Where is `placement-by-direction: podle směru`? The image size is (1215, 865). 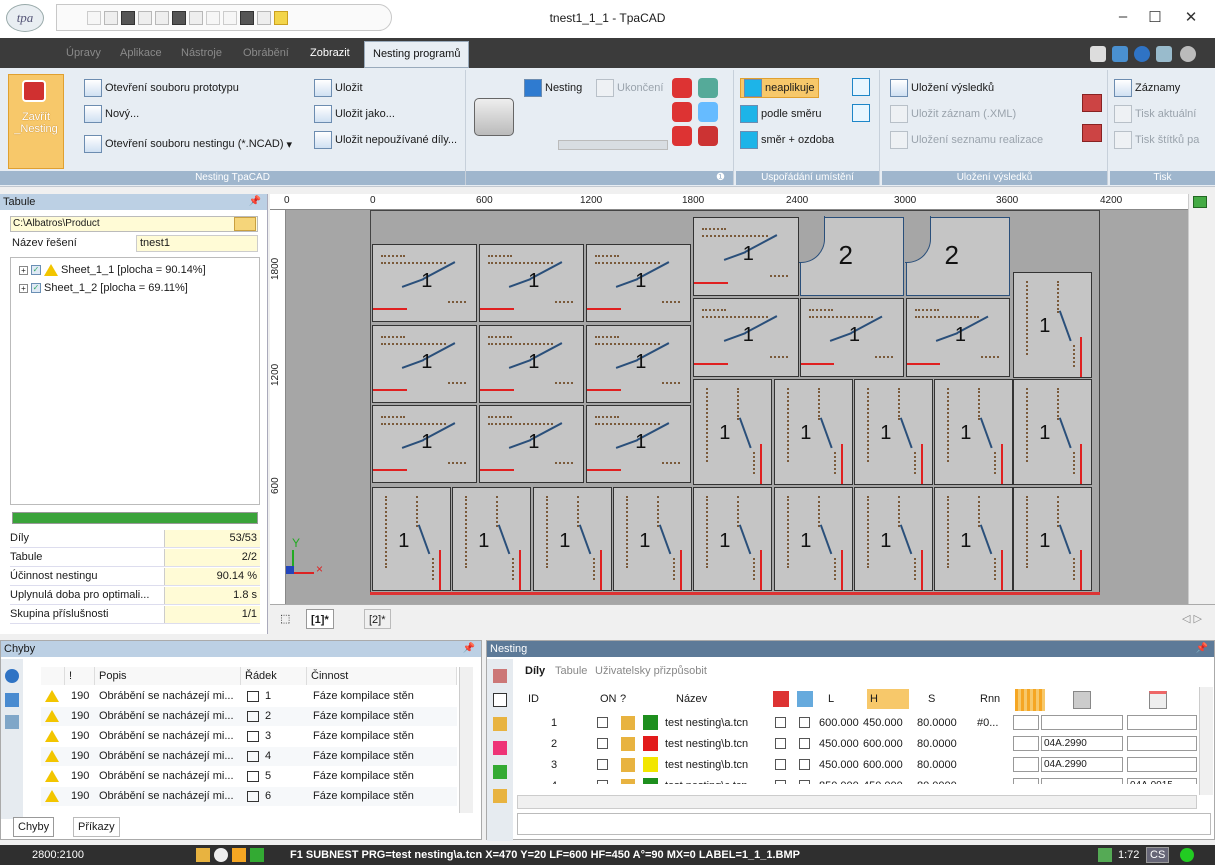
placement-by-direction: podle směru is located at coordinates (781, 114).